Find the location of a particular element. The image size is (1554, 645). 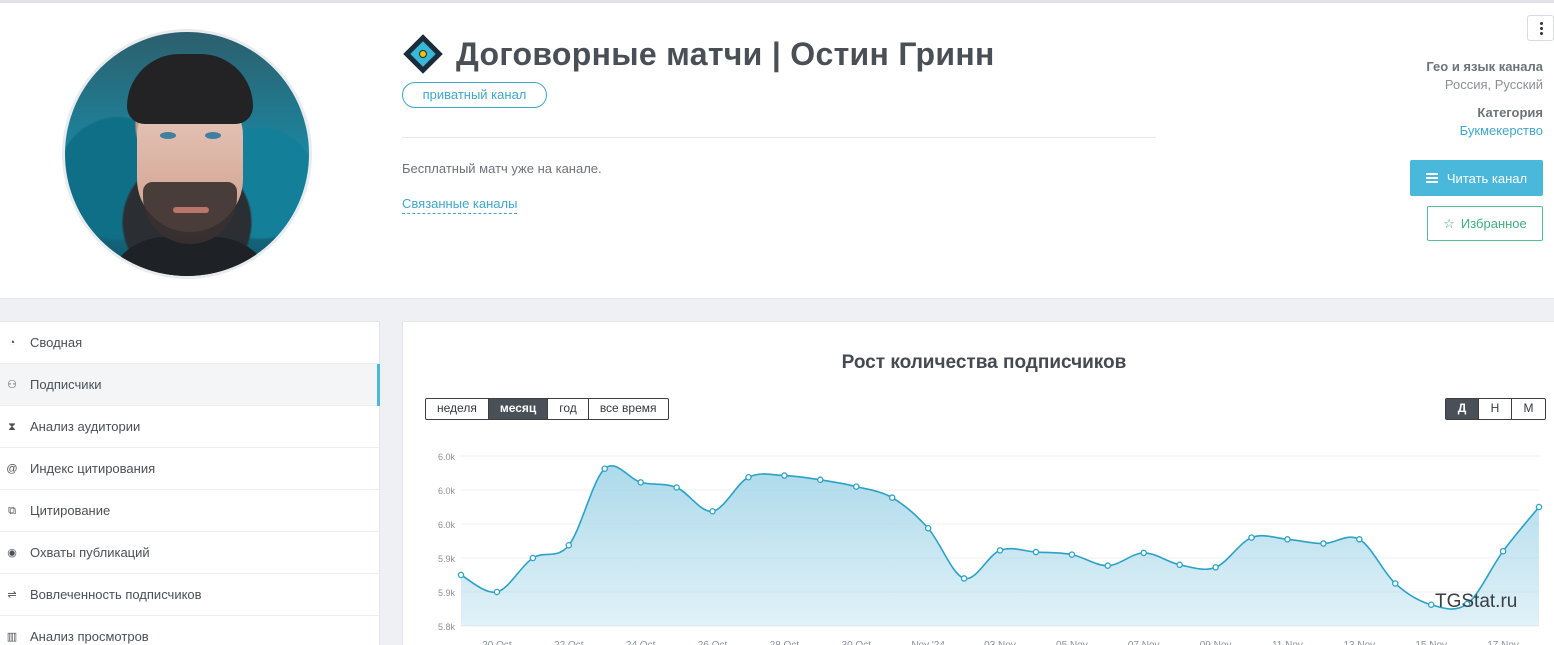

x-tick-label: 15 Nov is located at coordinates (1431, 642).